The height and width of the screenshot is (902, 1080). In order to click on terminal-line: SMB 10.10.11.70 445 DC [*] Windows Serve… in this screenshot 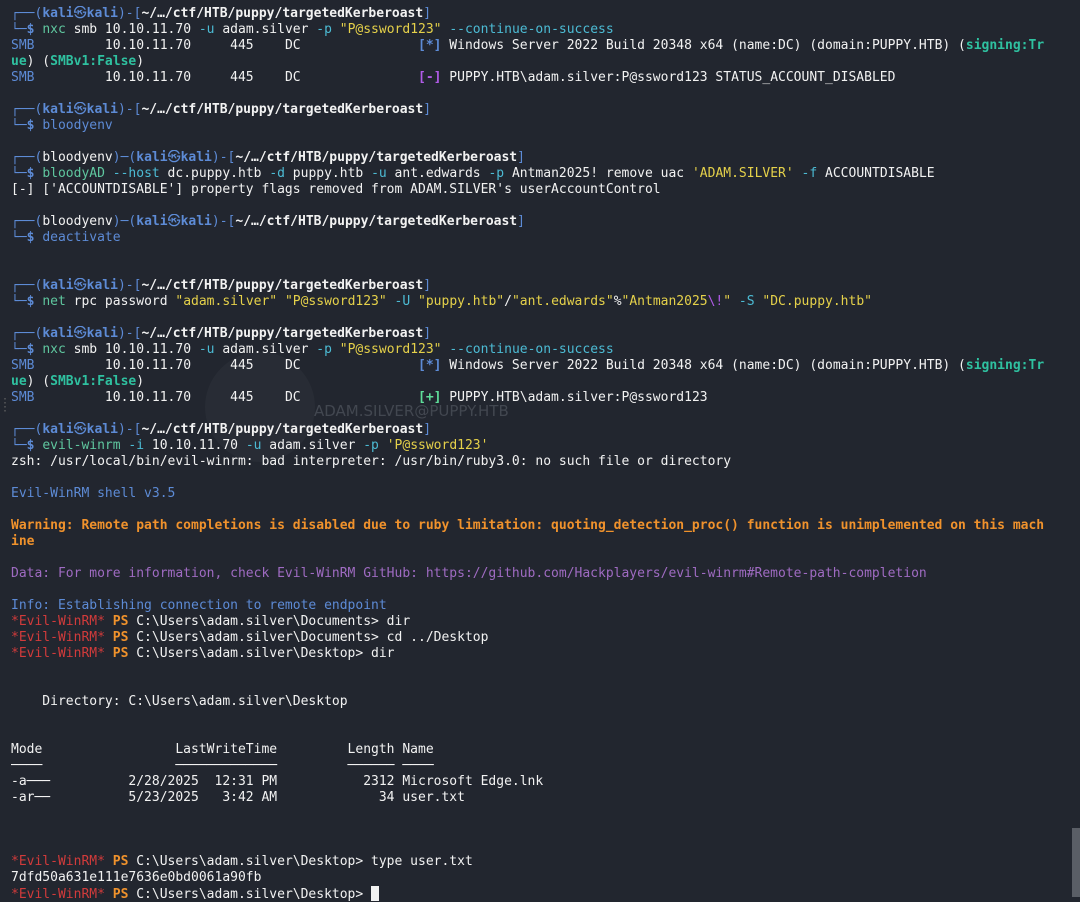, I will do `click(545, 366)`.